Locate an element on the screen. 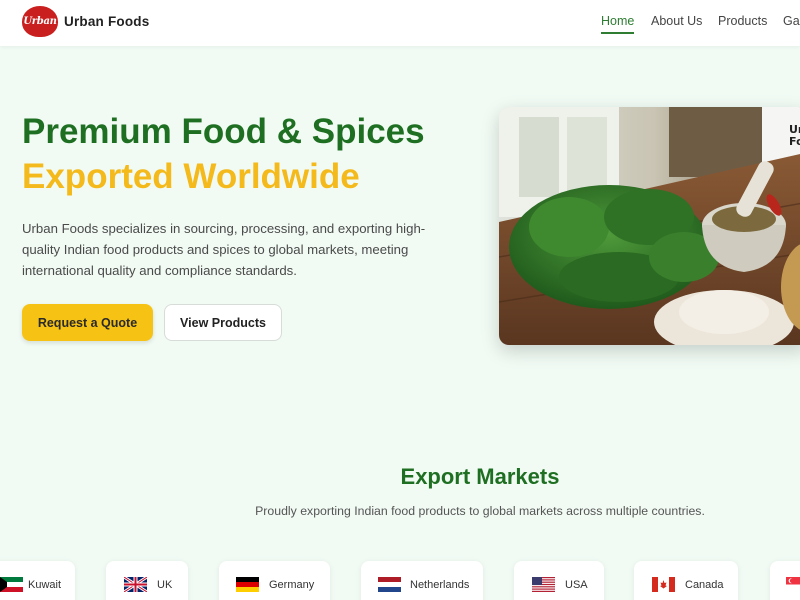 The image size is (800, 600). country-card-partial is located at coordinates (785, 580).